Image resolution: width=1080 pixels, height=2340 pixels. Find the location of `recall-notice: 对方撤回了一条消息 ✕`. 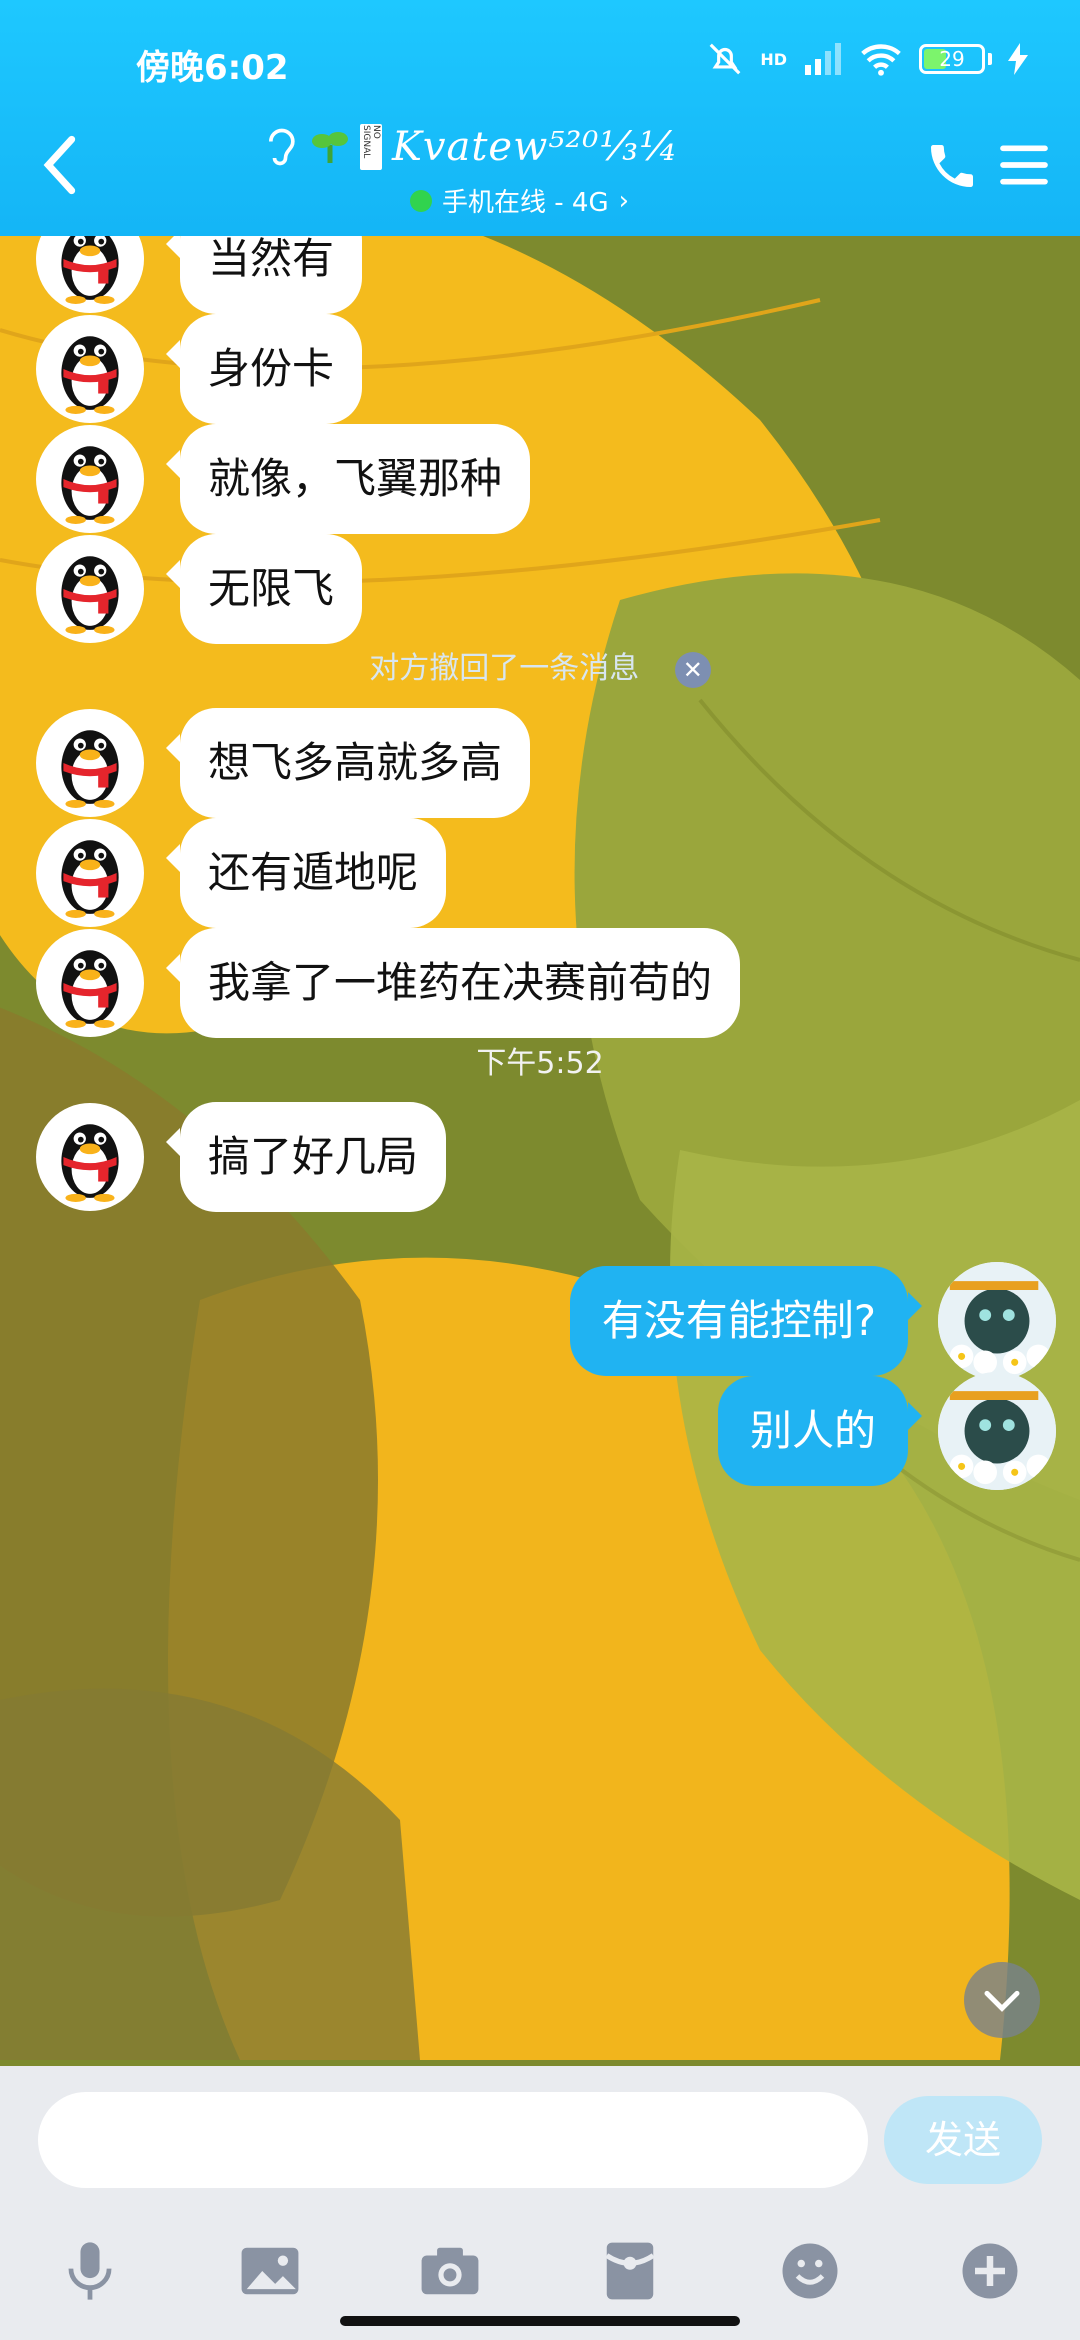

recall-notice: 对方撤回了一条消息 ✕ is located at coordinates (540, 665).